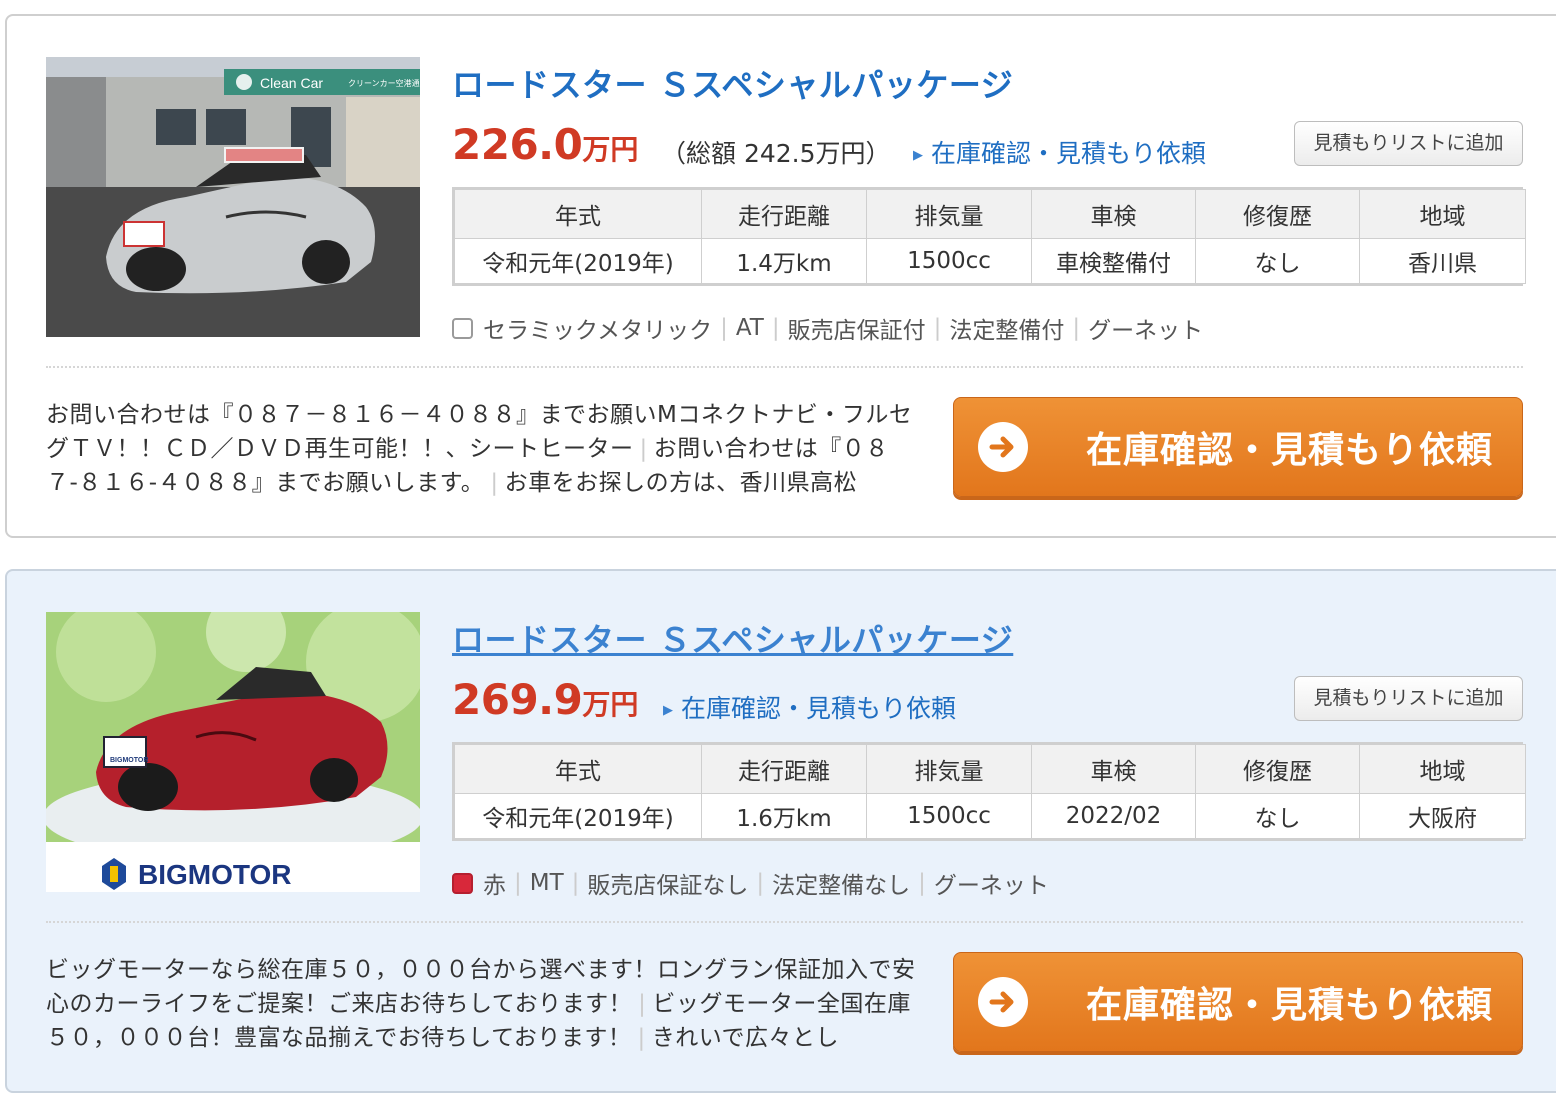  Describe the element at coordinates (517, 144) in the screenshot. I see `price-value: 226.0` at that location.